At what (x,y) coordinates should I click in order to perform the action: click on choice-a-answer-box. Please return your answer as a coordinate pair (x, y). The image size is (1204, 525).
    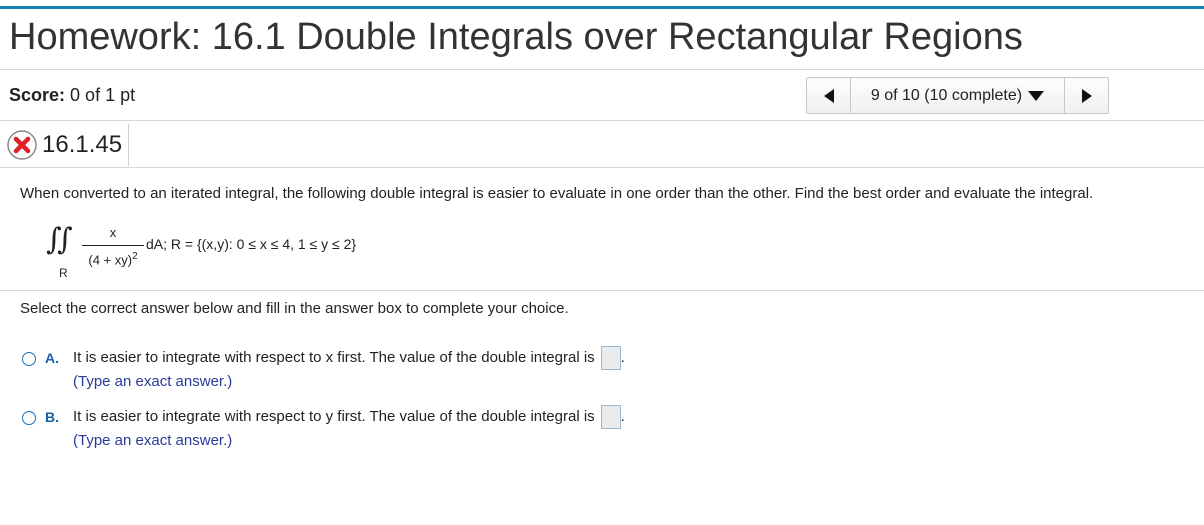
    Looking at the image, I should click on (610, 358).